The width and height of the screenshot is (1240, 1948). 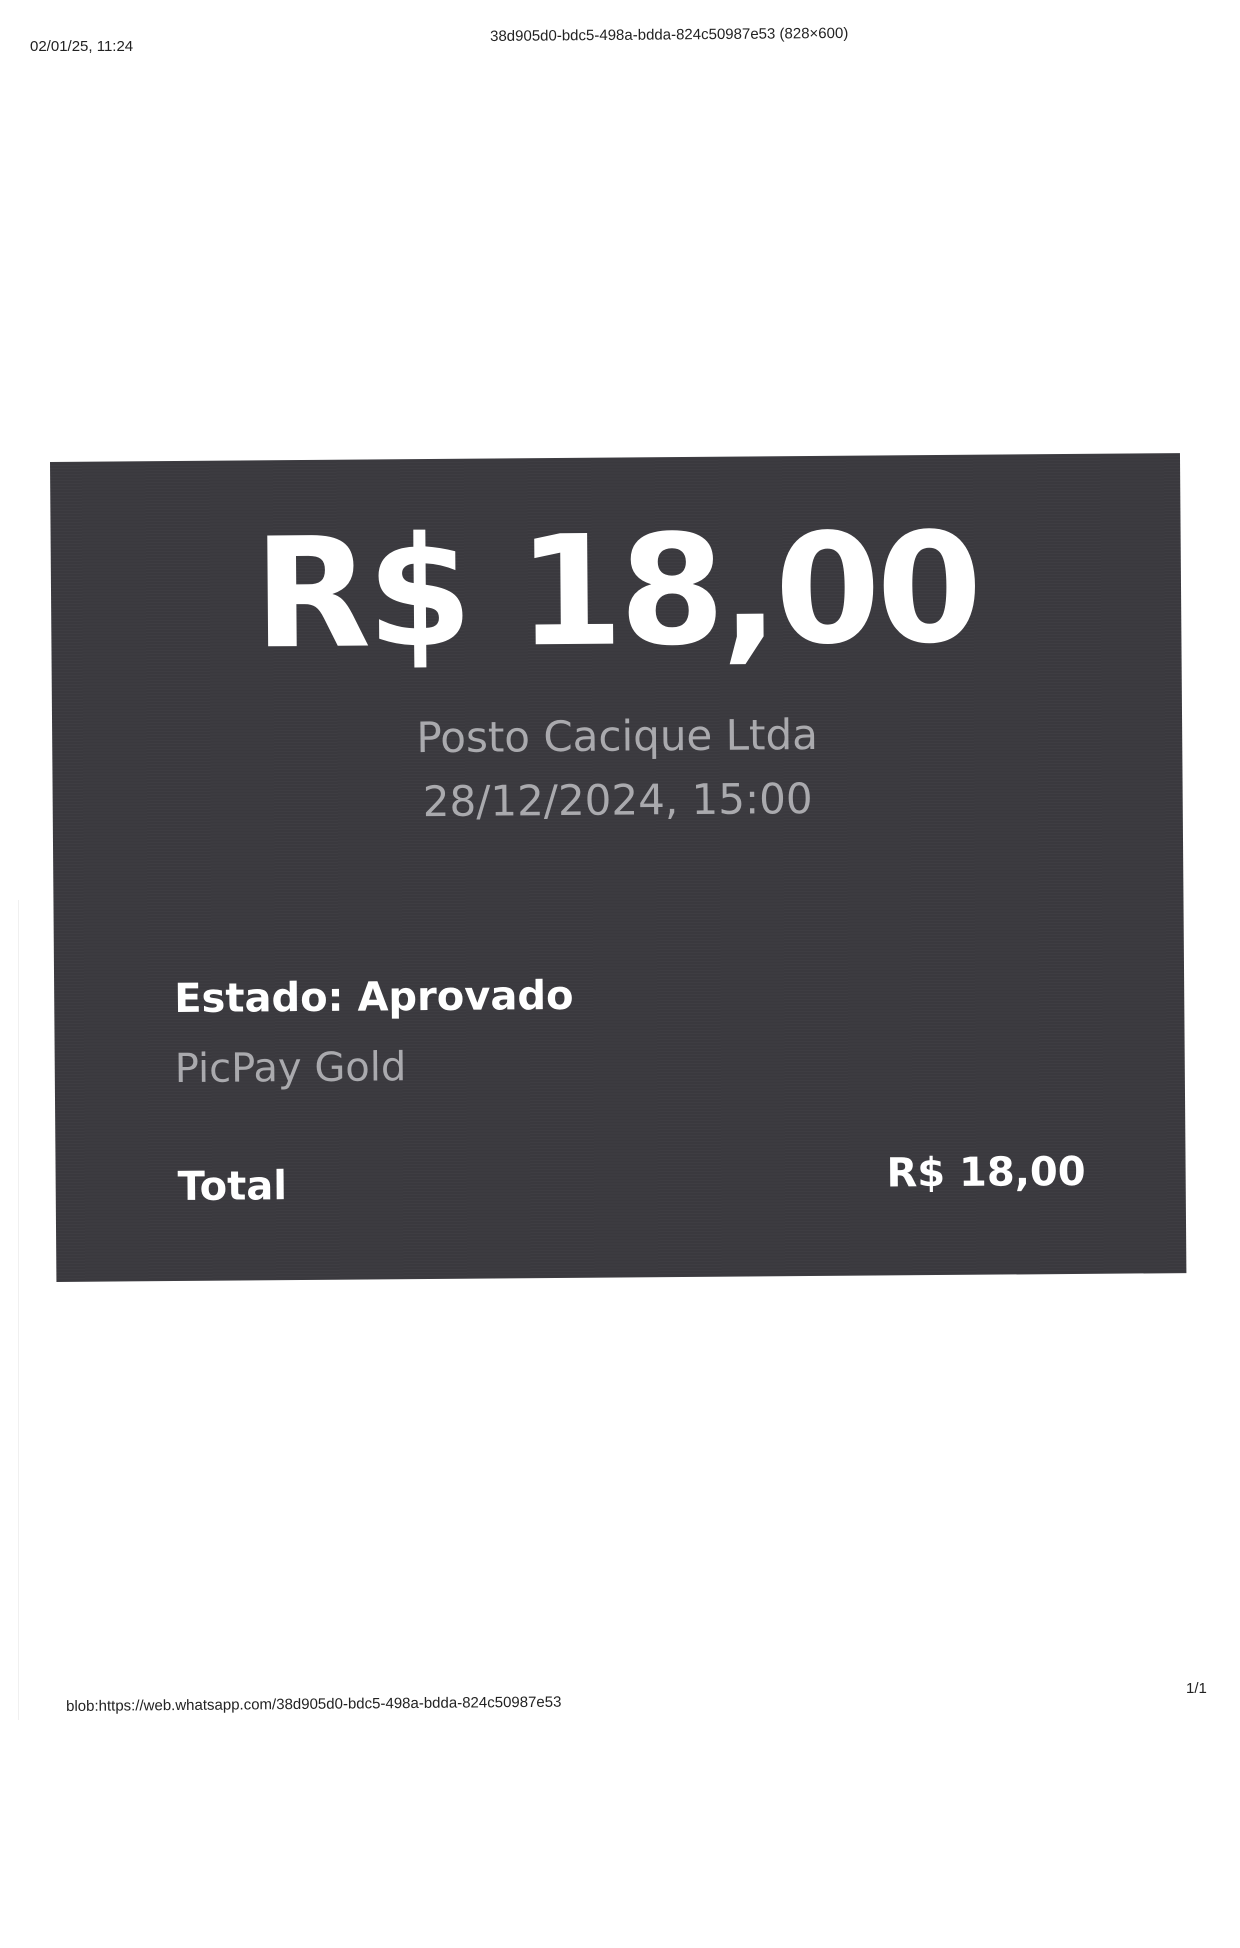 I want to click on transaction-status: Estado: Aprovado, so click(x=374, y=997).